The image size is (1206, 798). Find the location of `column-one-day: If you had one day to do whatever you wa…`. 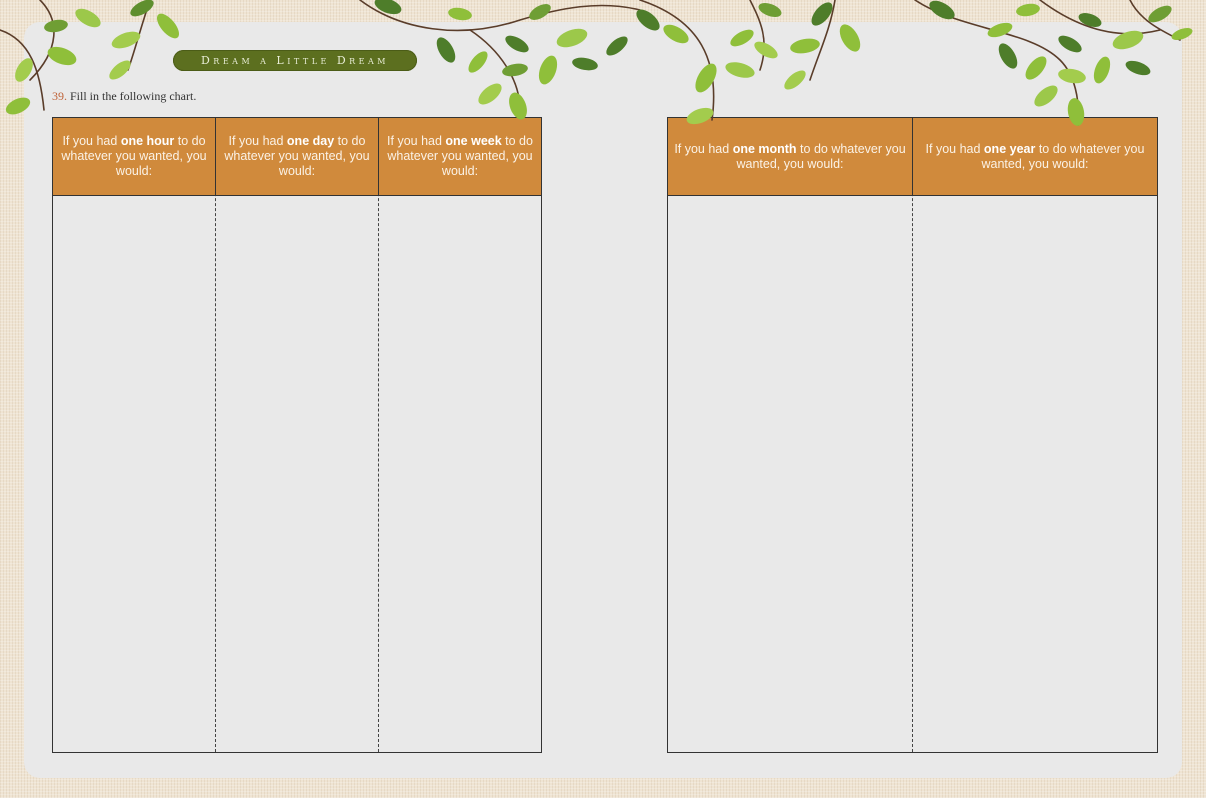

column-one-day: If you had one day to do whatever you wa… is located at coordinates (296, 435).